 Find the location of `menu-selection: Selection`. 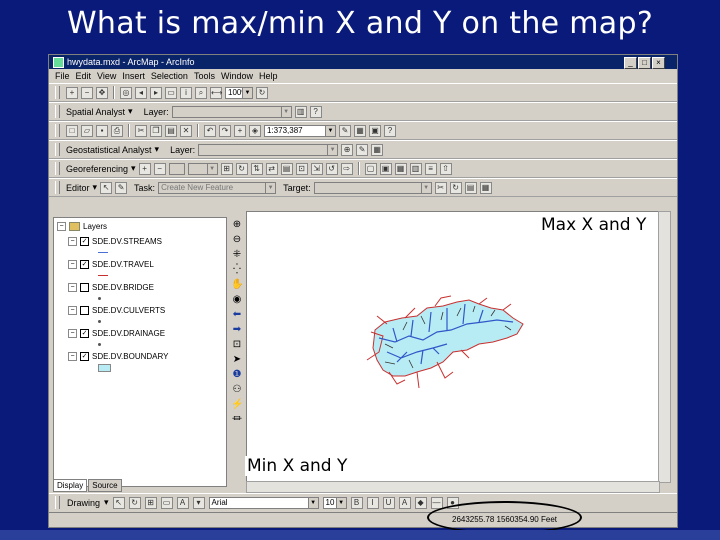

menu-selection: Selection is located at coordinates (169, 76).